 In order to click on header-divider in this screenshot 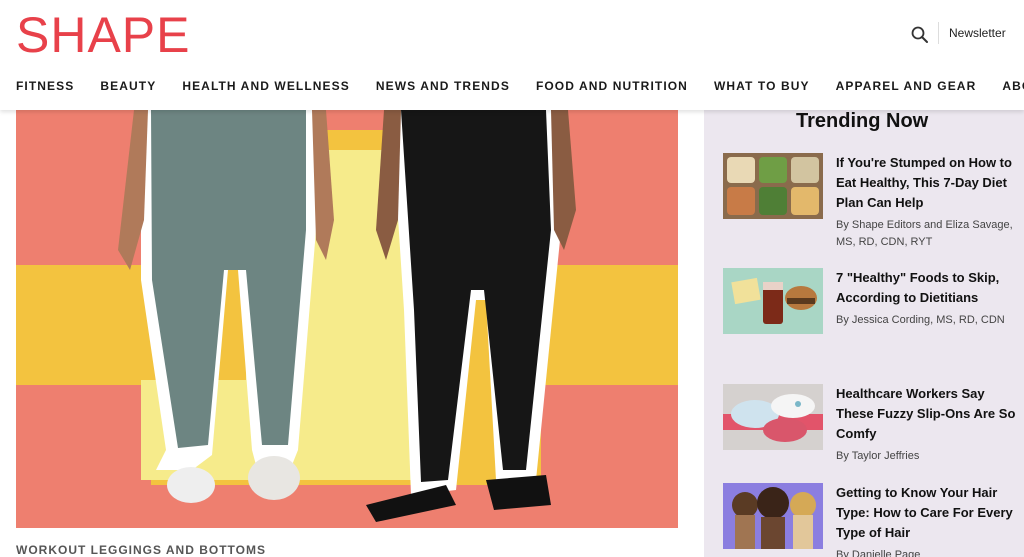, I will do `click(938, 33)`.